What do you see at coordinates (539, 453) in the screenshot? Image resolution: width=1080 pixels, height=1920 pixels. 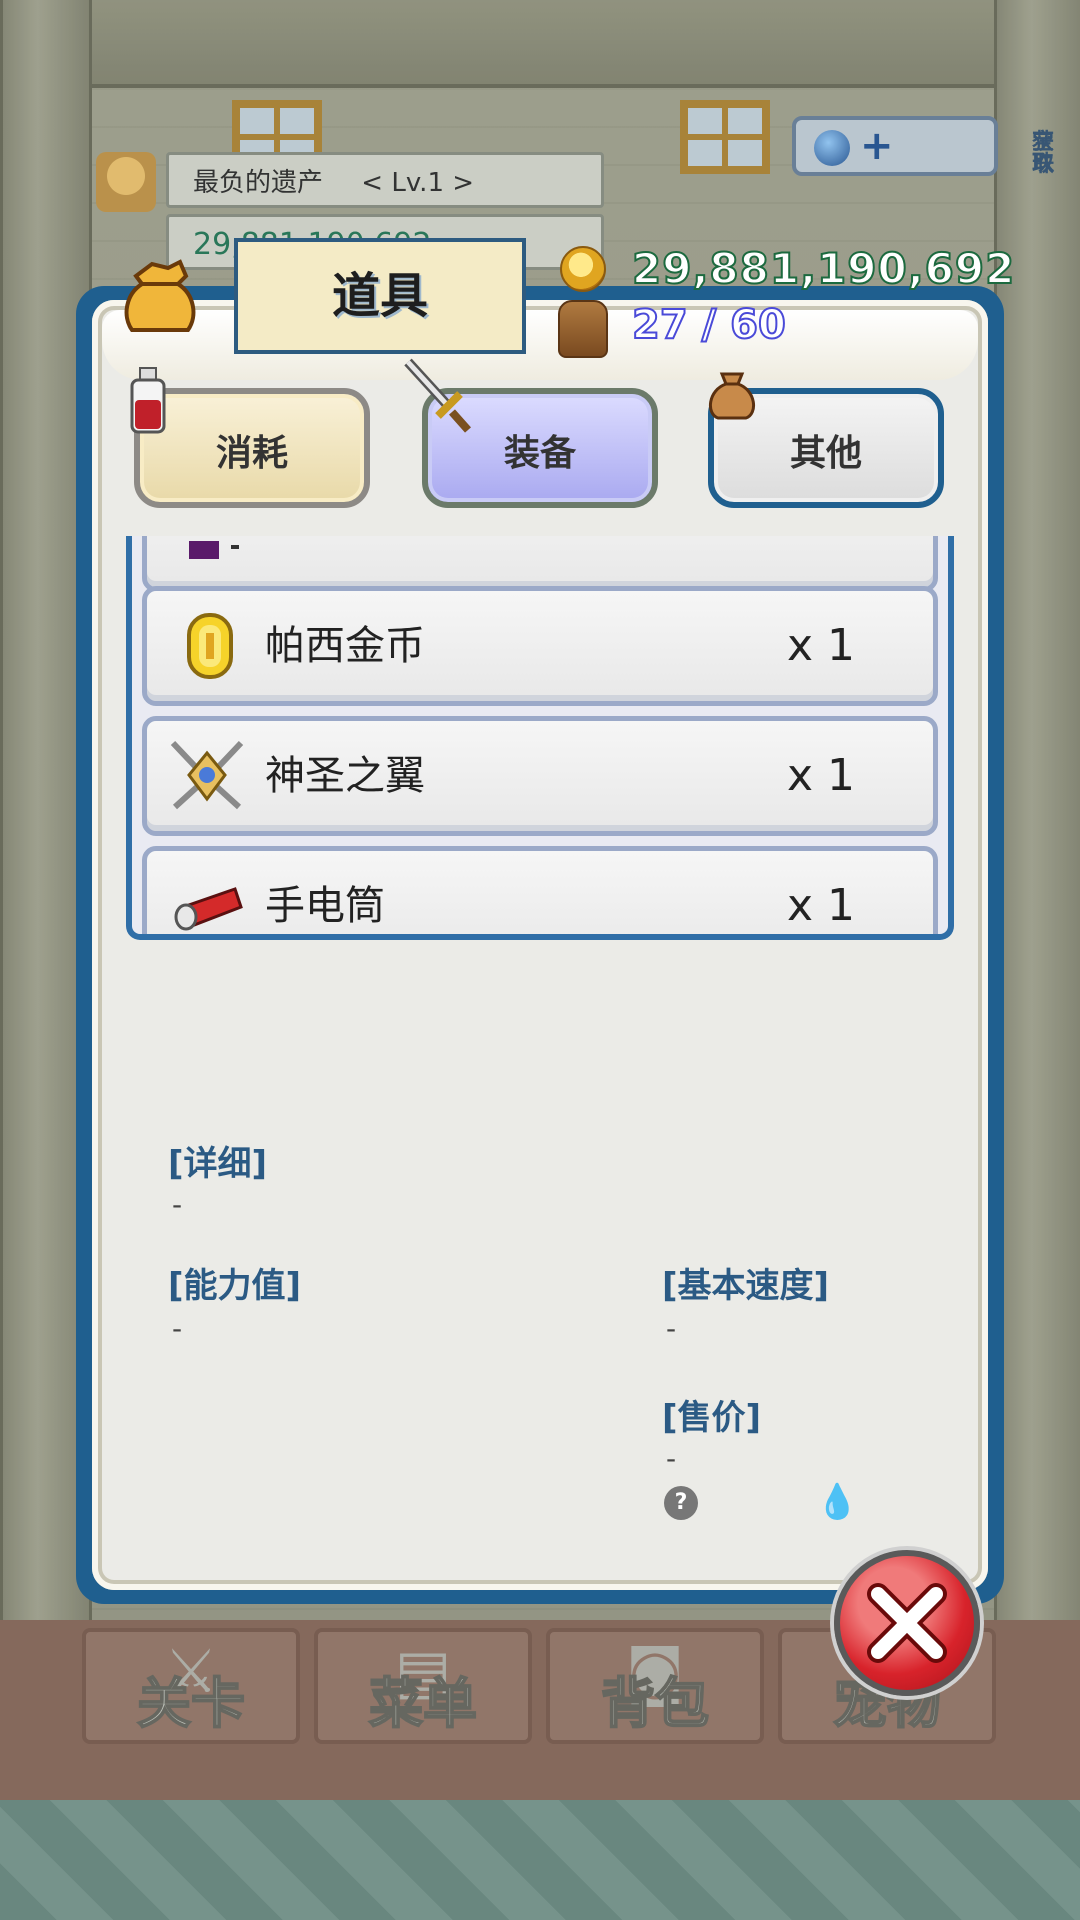 I see `tab-equipment-label: 装备` at bounding box center [539, 453].